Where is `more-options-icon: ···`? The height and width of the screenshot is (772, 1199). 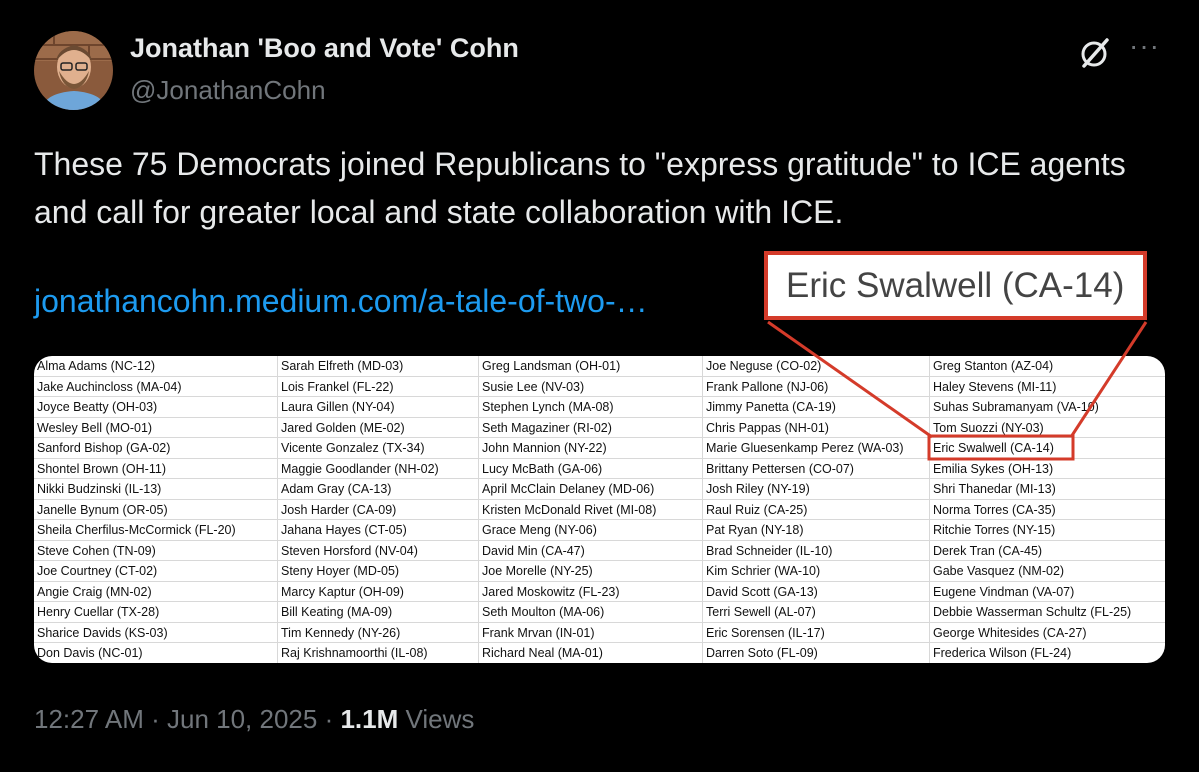
more-options-icon: ··· is located at coordinates (1144, 46).